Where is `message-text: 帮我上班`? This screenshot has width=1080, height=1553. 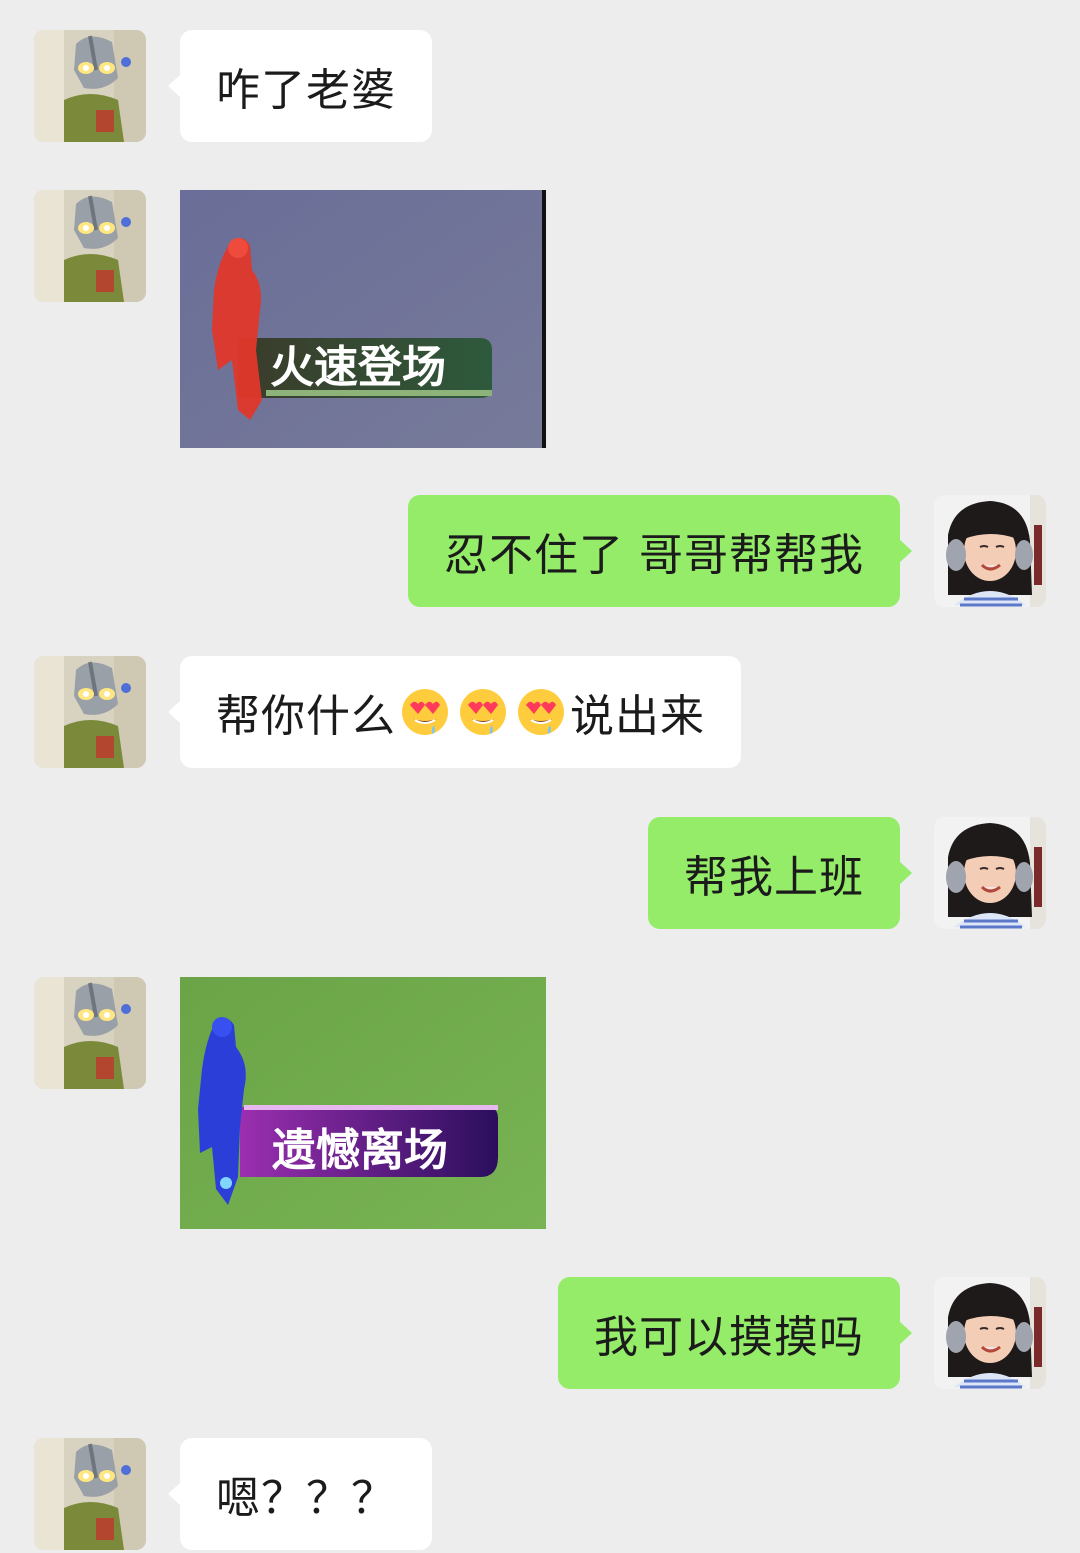 message-text: 帮我上班 is located at coordinates (774, 877).